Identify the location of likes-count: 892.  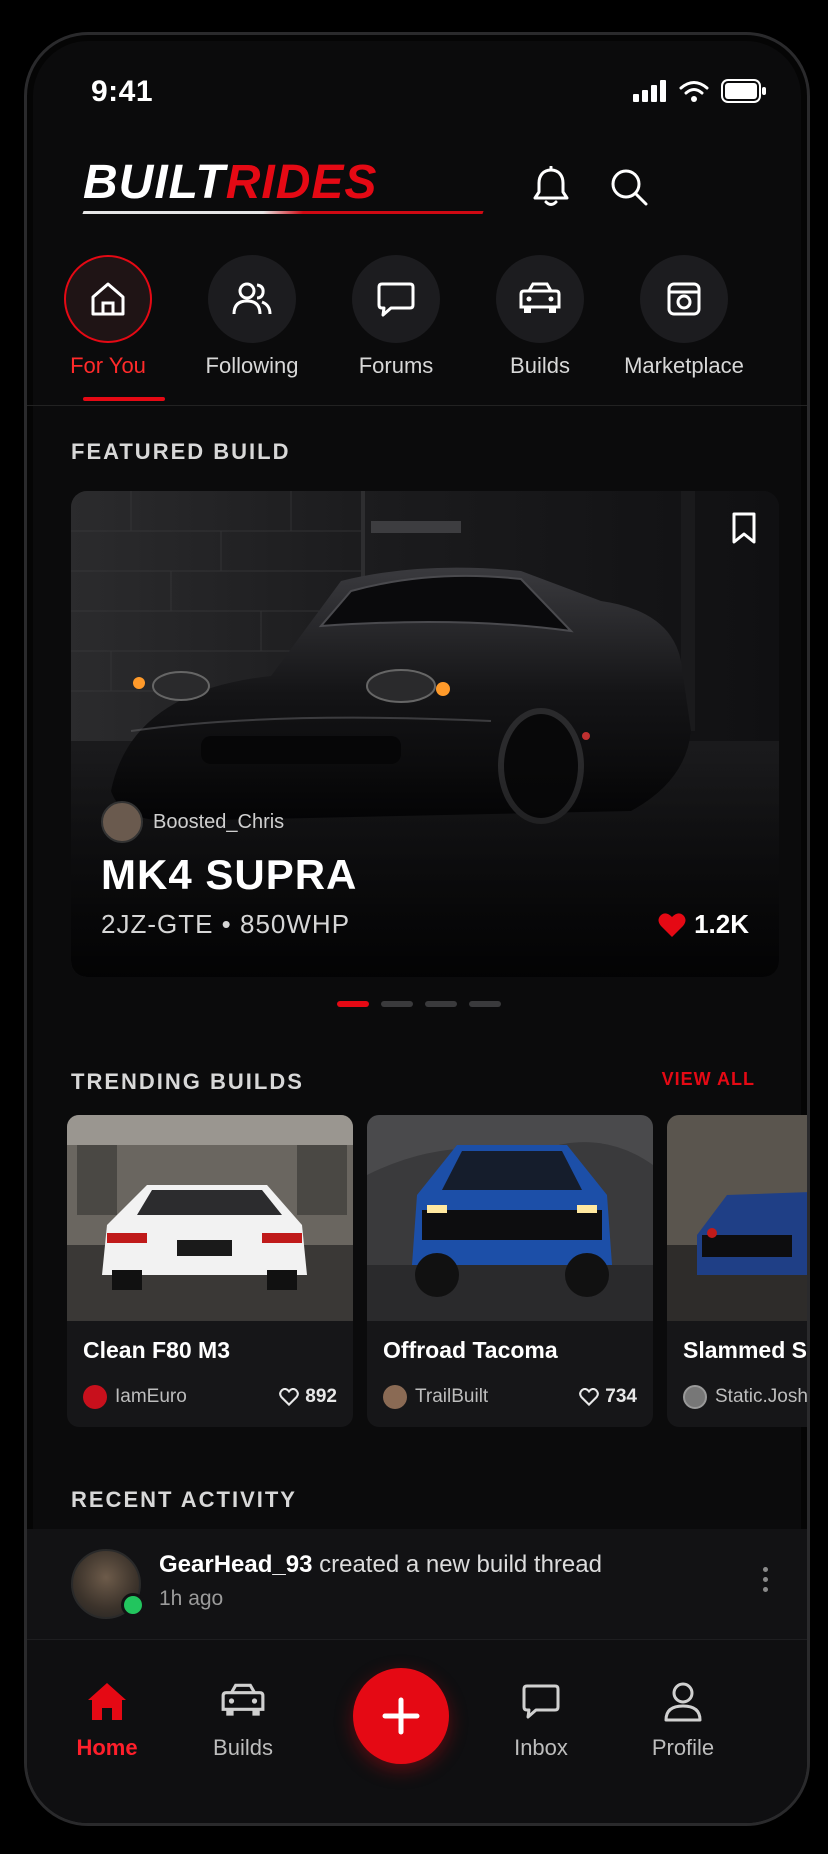
(321, 1396).